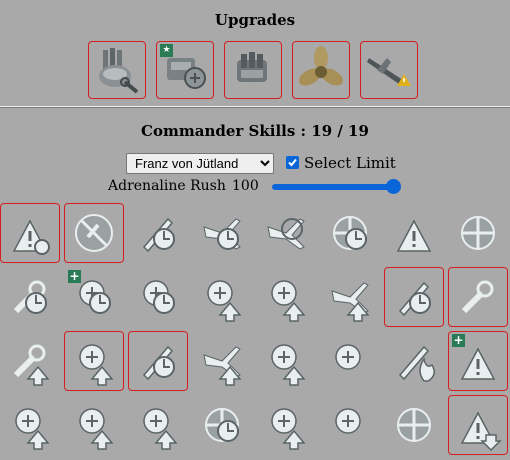 The height and width of the screenshot is (460, 510). What do you see at coordinates (185, 70) in the screenshot?
I see `upgrade-slot-2: ★` at bounding box center [185, 70].